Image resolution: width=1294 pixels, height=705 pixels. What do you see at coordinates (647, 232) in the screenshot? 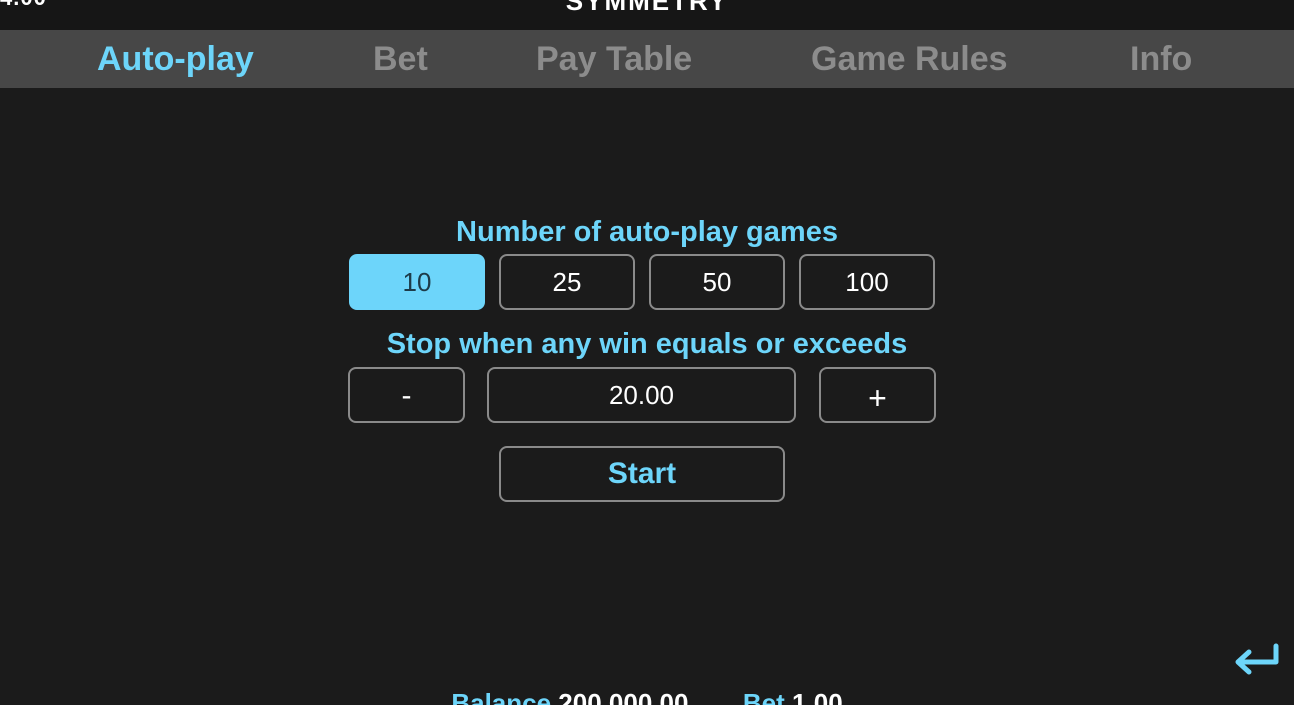
I see `games-count-label: Number of auto-play games` at bounding box center [647, 232].